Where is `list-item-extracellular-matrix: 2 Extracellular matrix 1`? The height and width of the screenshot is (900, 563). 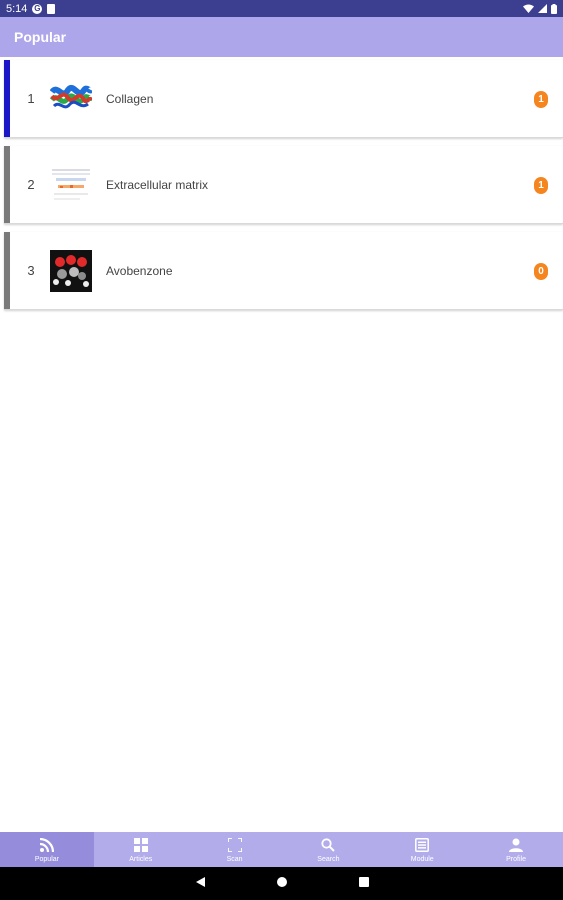
list-item-extracellular-matrix: 2 Extracellular matrix 1 is located at coordinates (283, 185).